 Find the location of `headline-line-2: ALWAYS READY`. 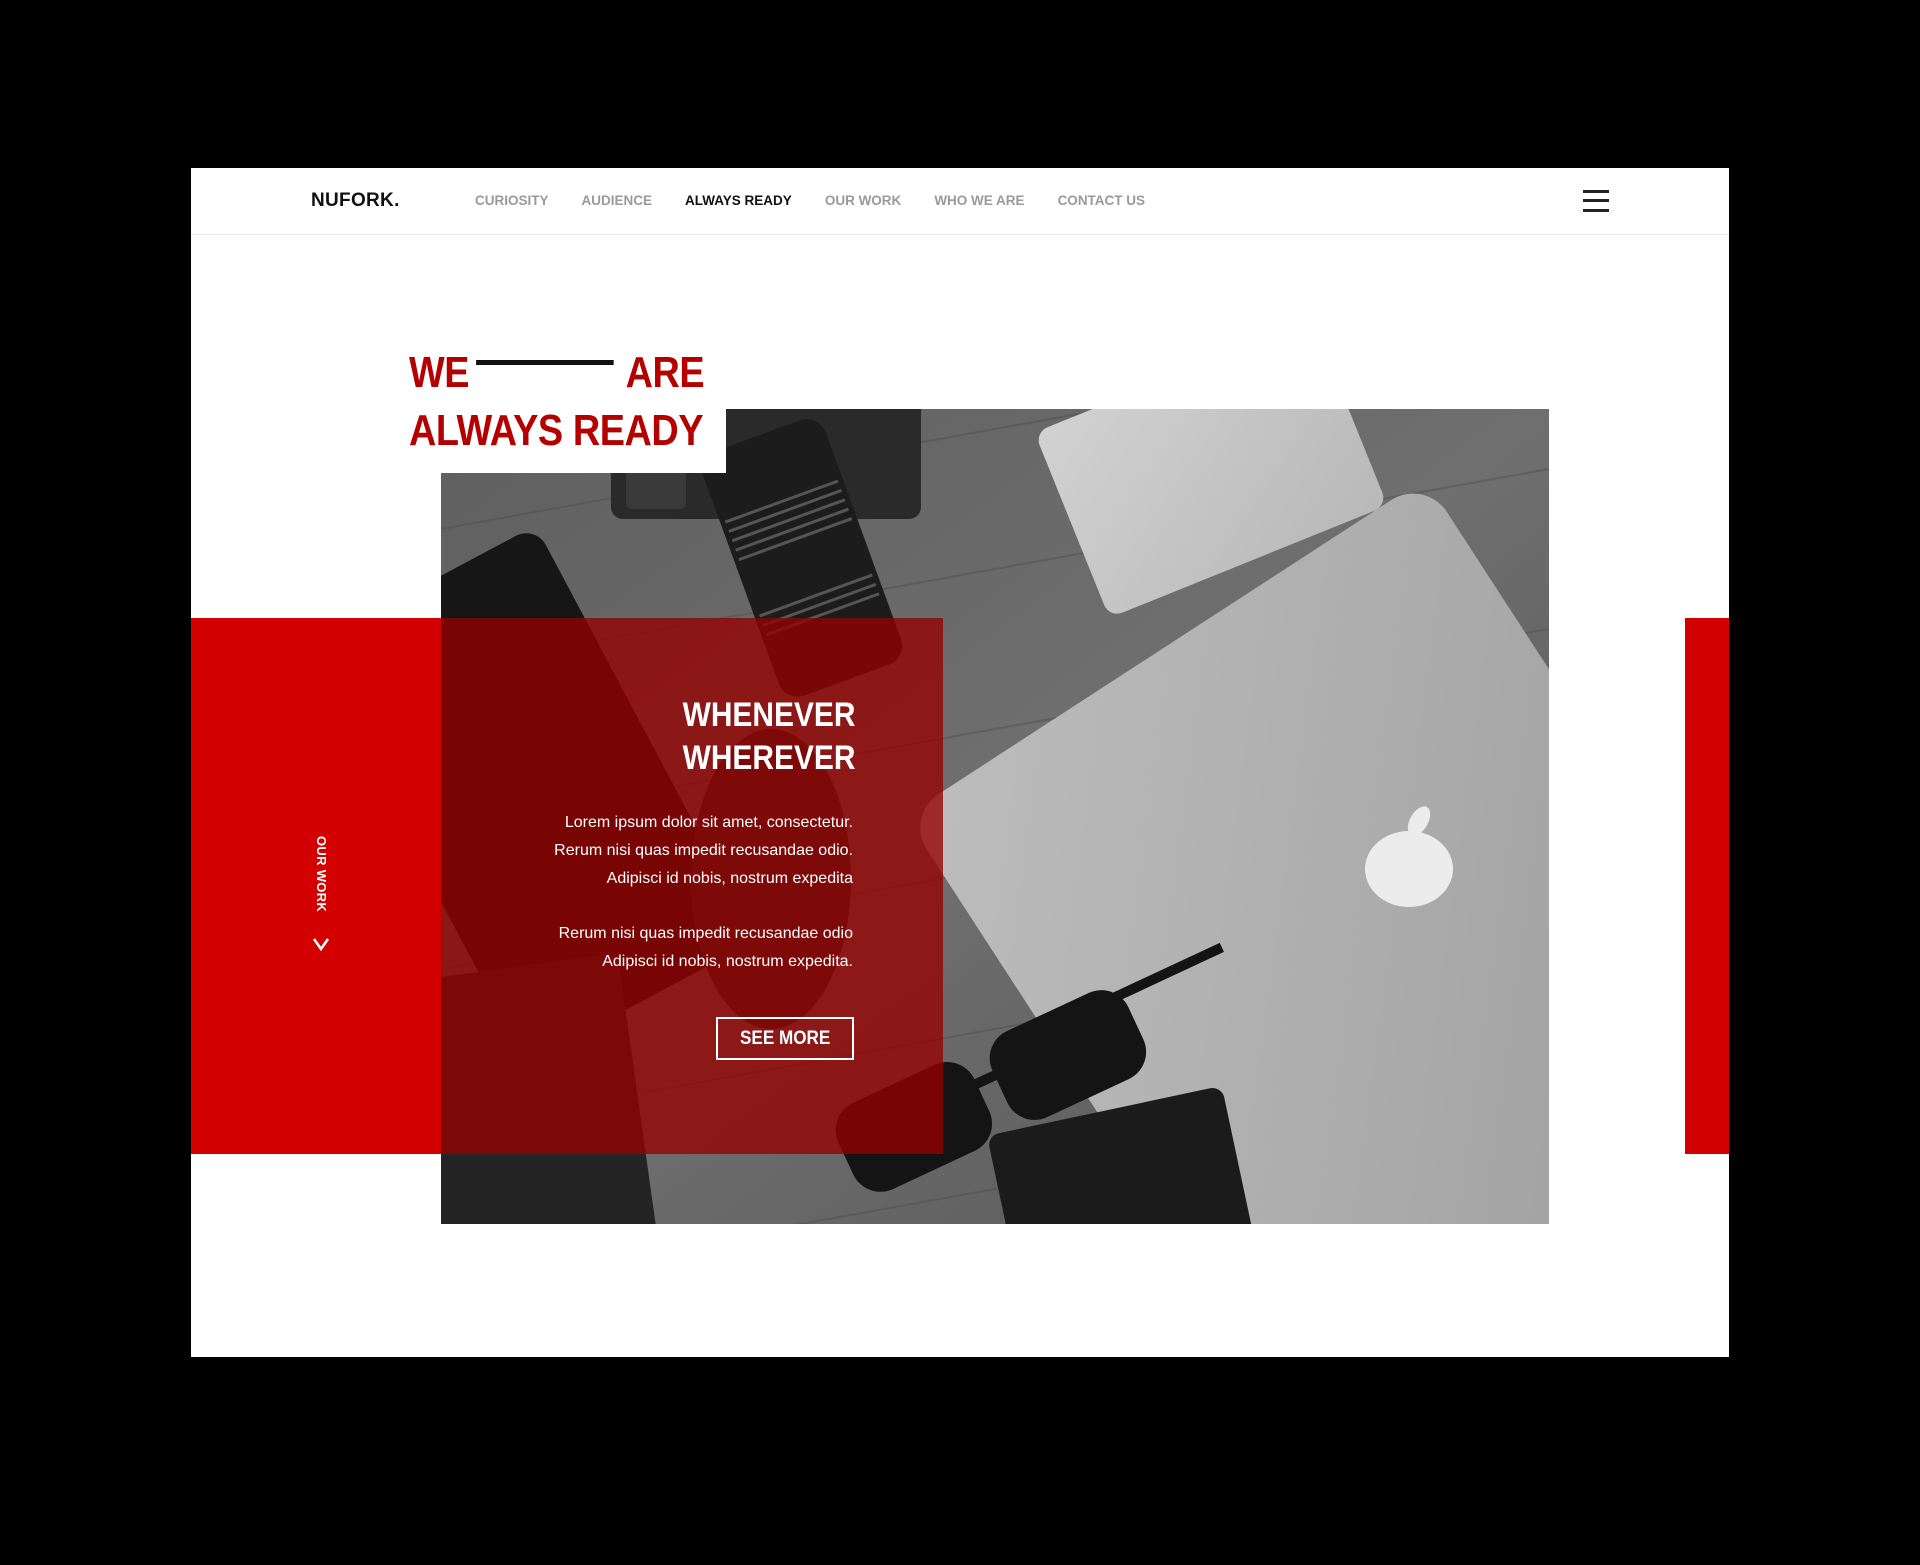

headline-line-2: ALWAYS READY is located at coordinates (556, 430).